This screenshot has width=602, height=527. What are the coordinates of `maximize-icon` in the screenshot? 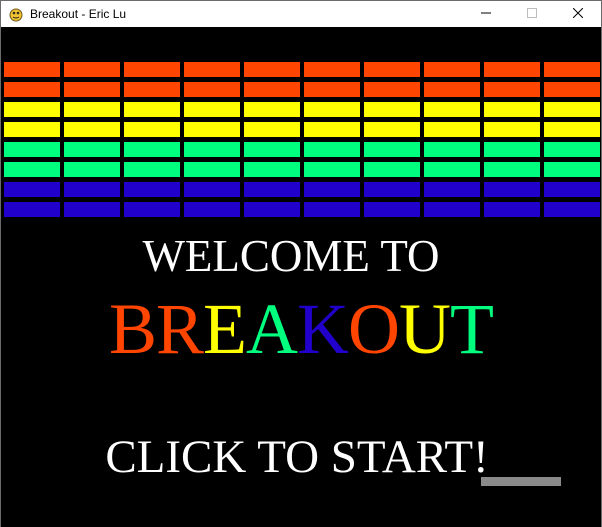 It's located at (532, 14).